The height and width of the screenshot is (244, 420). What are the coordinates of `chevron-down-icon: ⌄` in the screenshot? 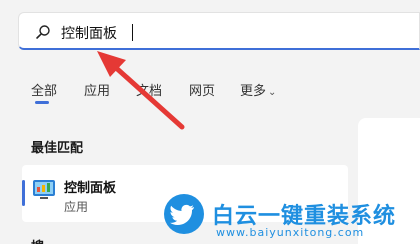 It's located at (272, 92).